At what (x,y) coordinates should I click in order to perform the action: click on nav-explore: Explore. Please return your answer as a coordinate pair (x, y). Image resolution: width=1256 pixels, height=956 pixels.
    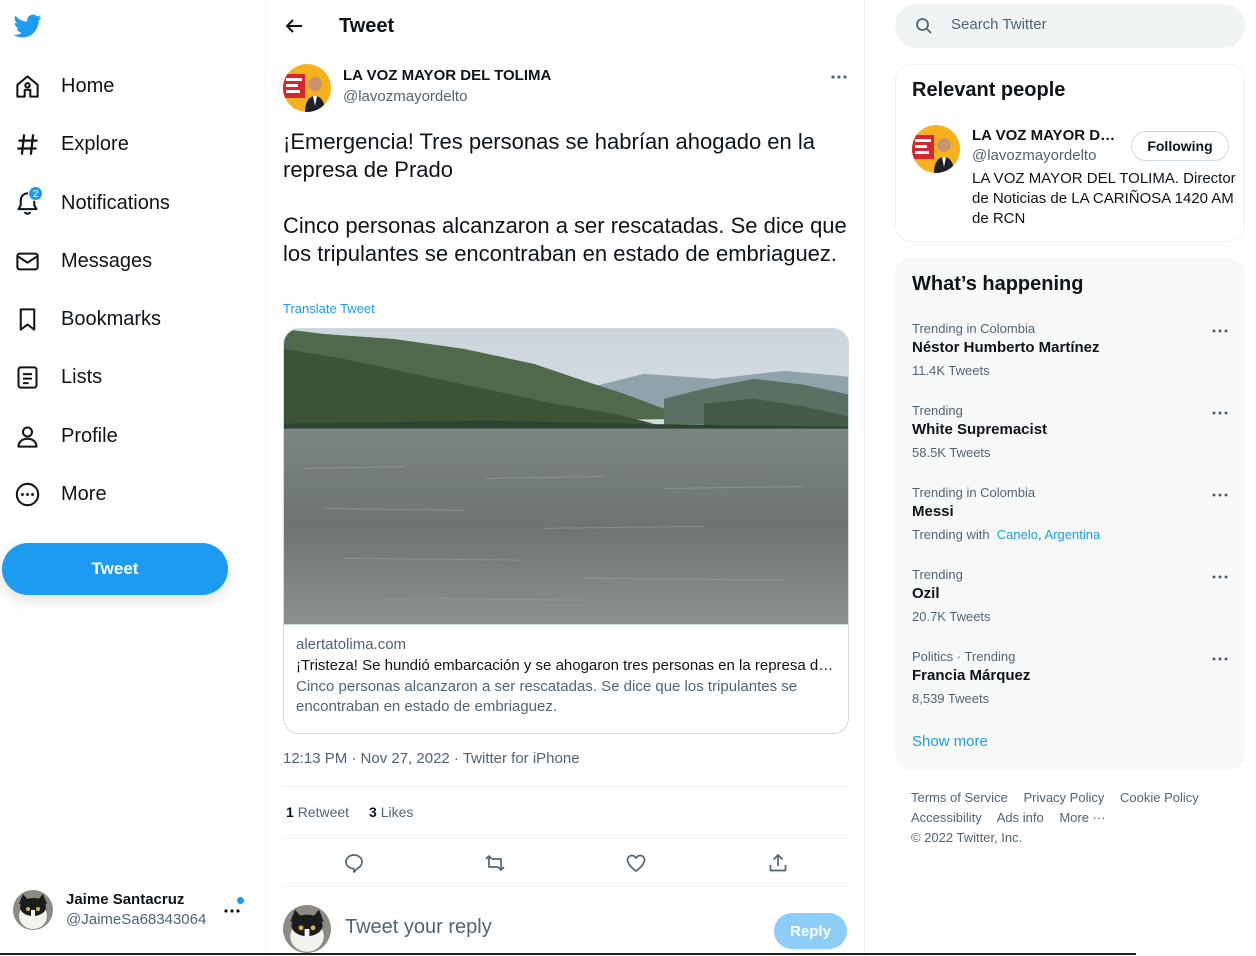
    Looking at the image, I should click on (71, 144).